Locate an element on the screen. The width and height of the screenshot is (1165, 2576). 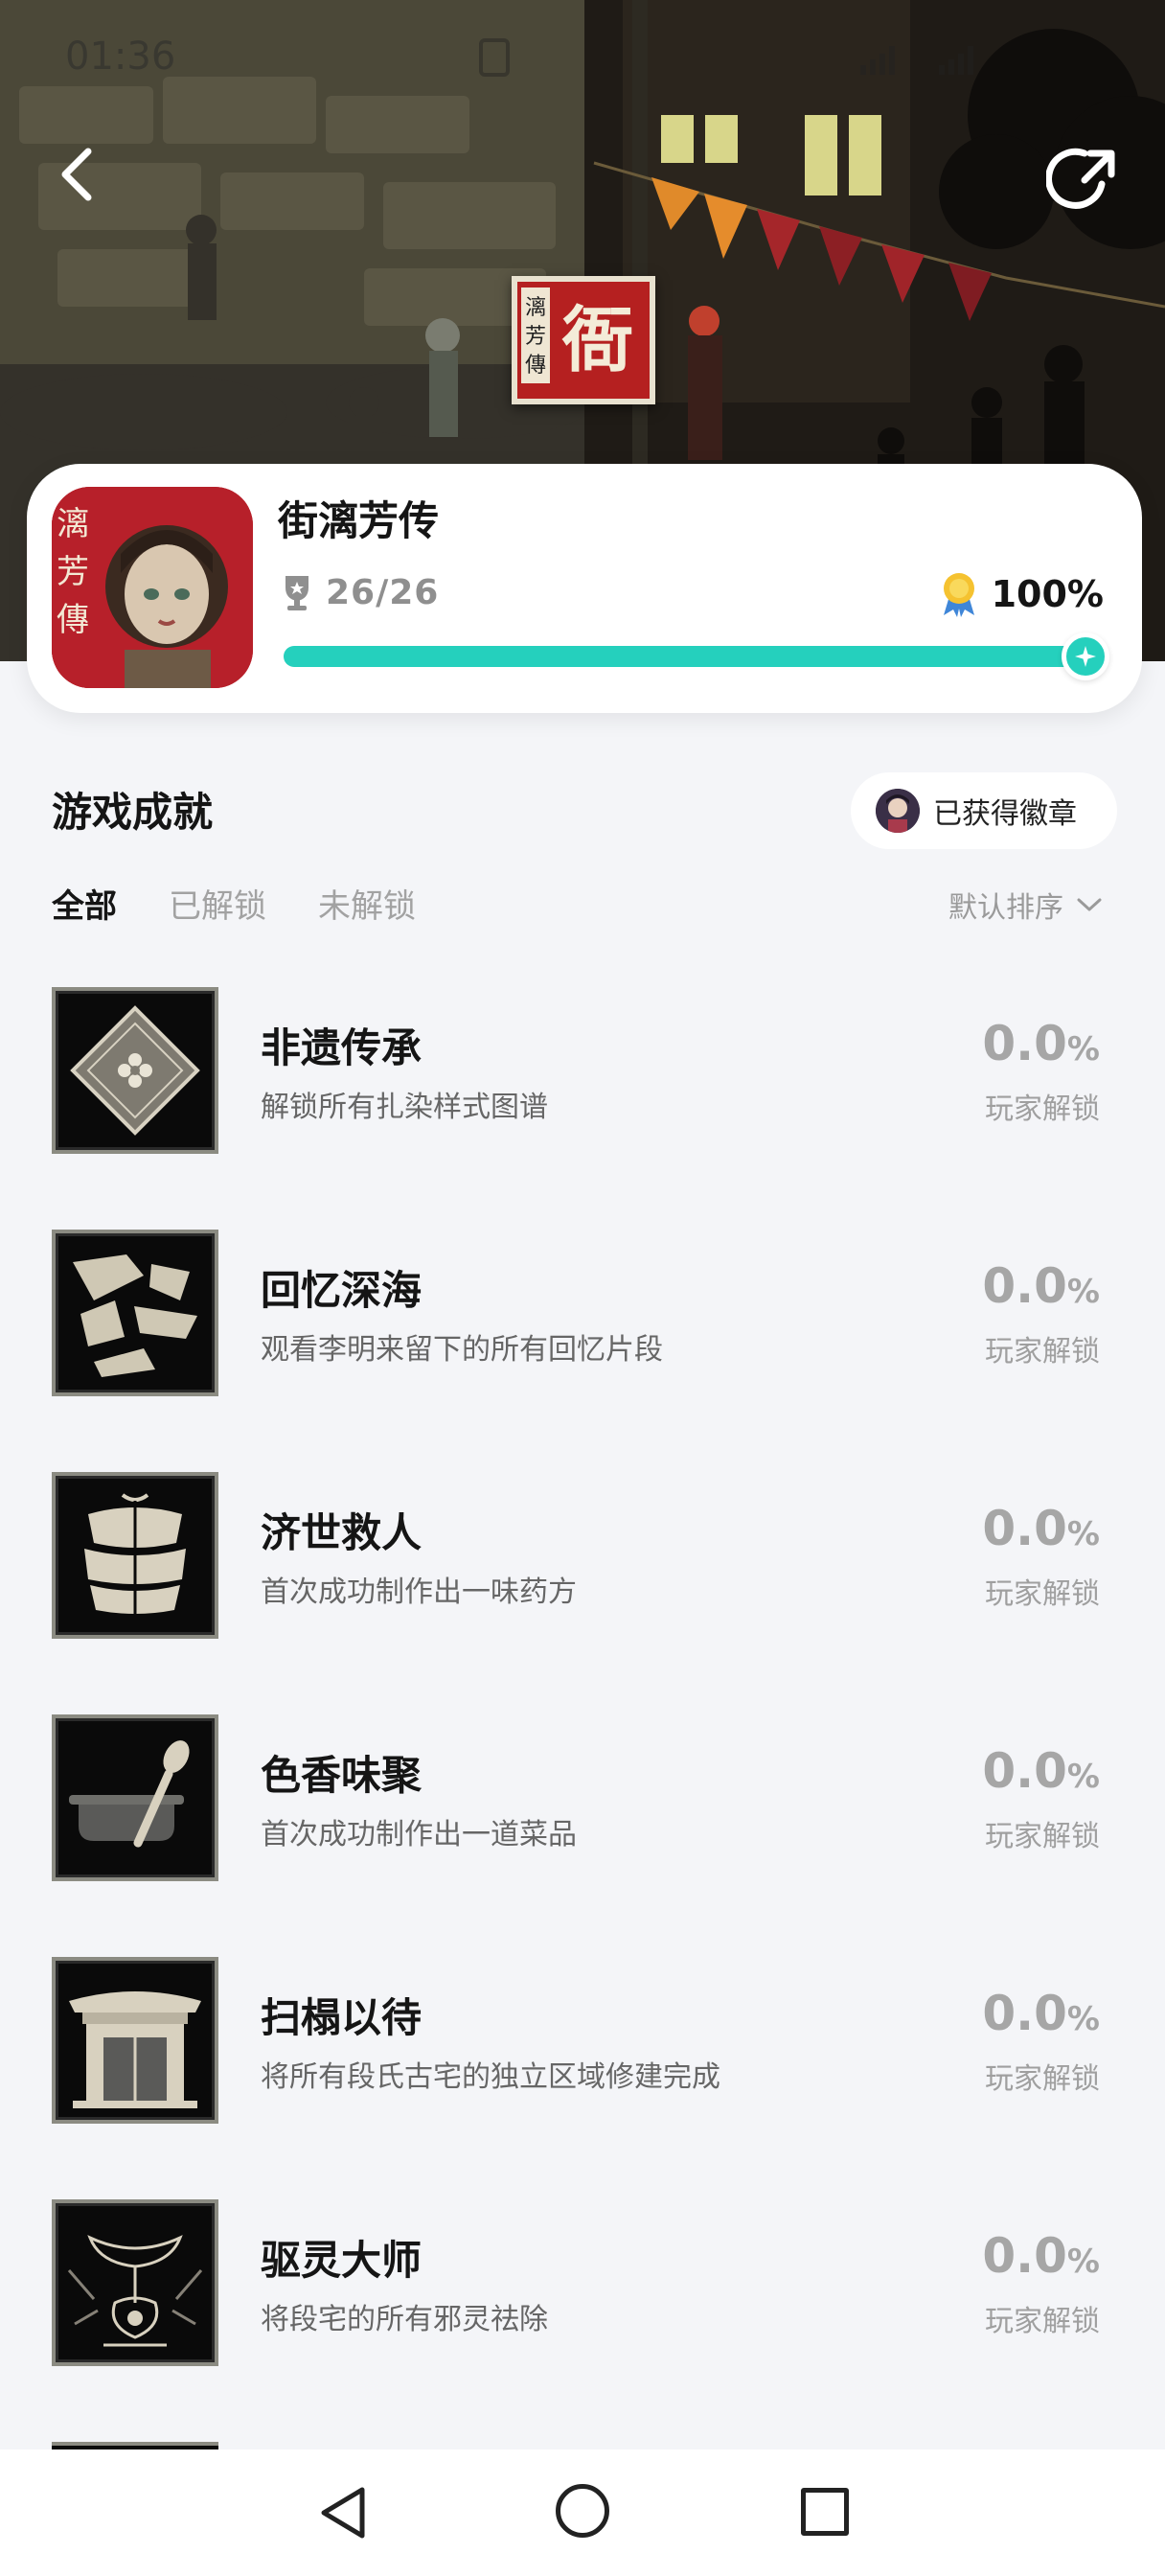
sort-dropdown: 默认排序 is located at coordinates (1025, 905).